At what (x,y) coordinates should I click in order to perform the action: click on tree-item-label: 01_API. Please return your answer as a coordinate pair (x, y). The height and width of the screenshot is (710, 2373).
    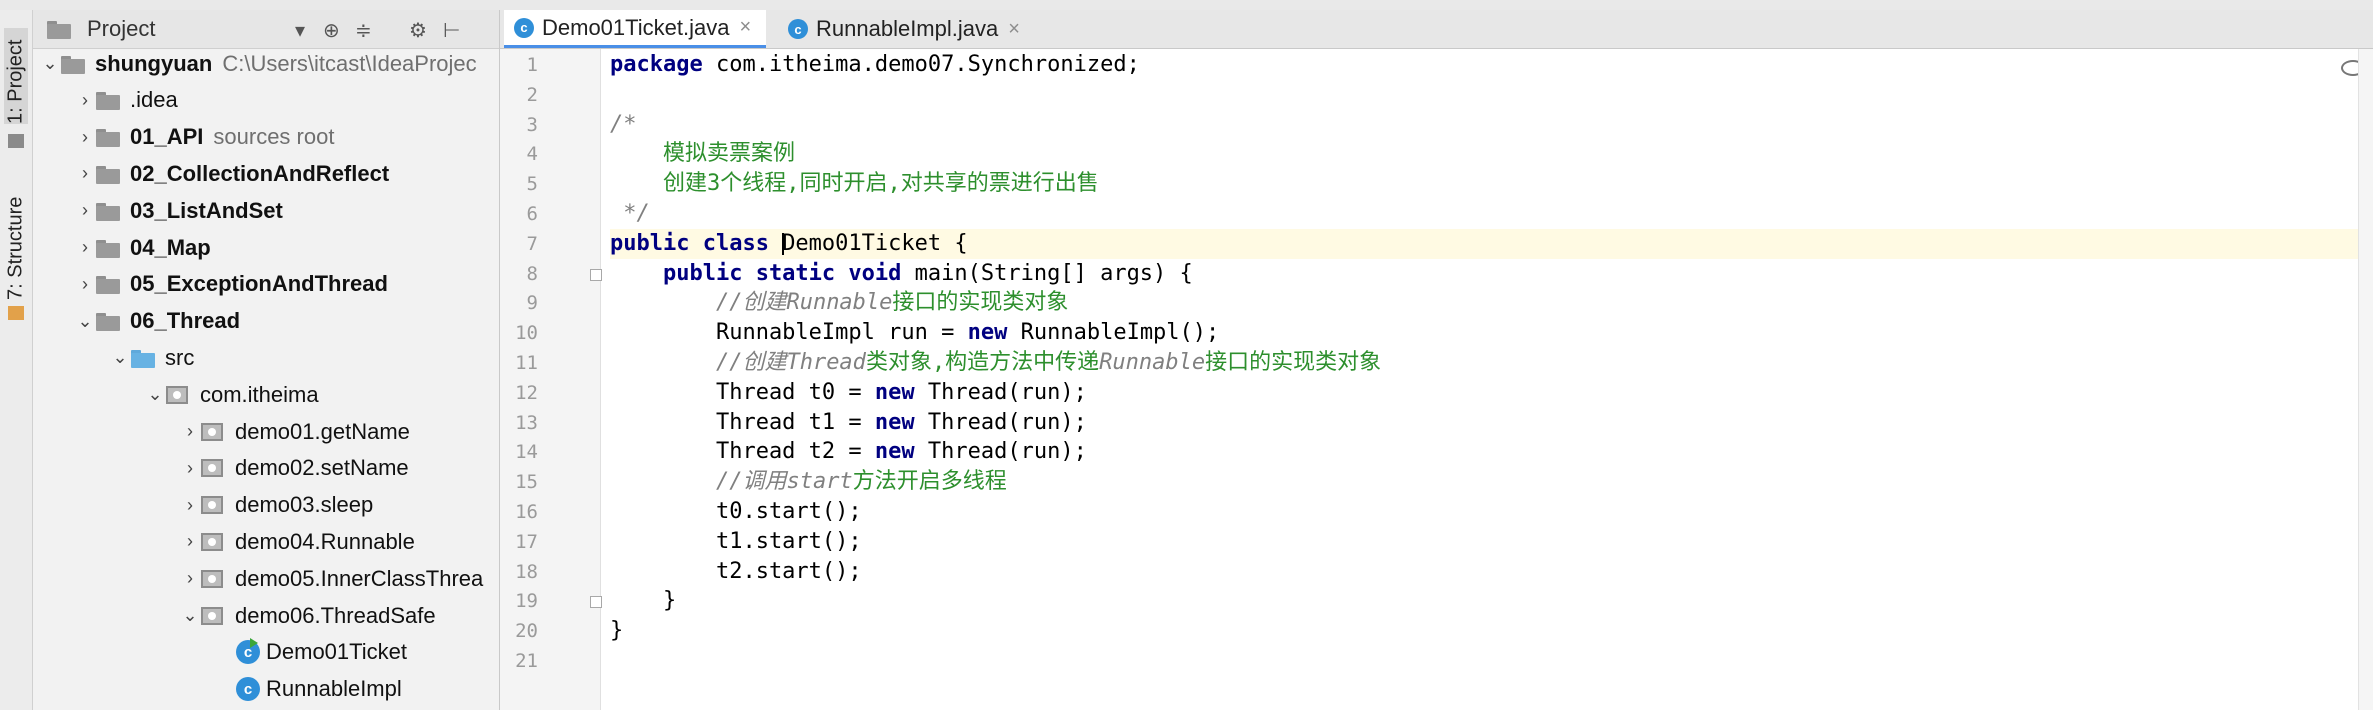
    Looking at the image, I should click on (167, 137).